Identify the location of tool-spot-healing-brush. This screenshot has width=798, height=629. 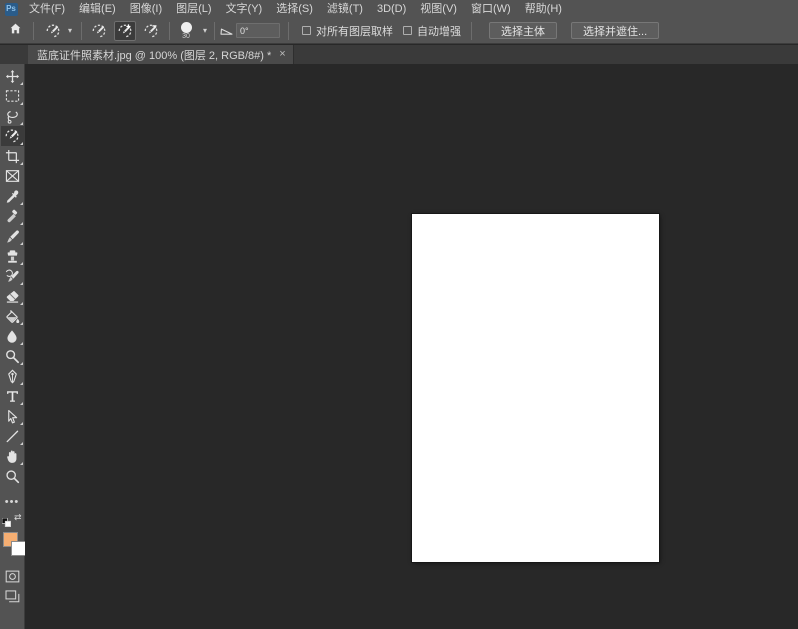
(12, 216).